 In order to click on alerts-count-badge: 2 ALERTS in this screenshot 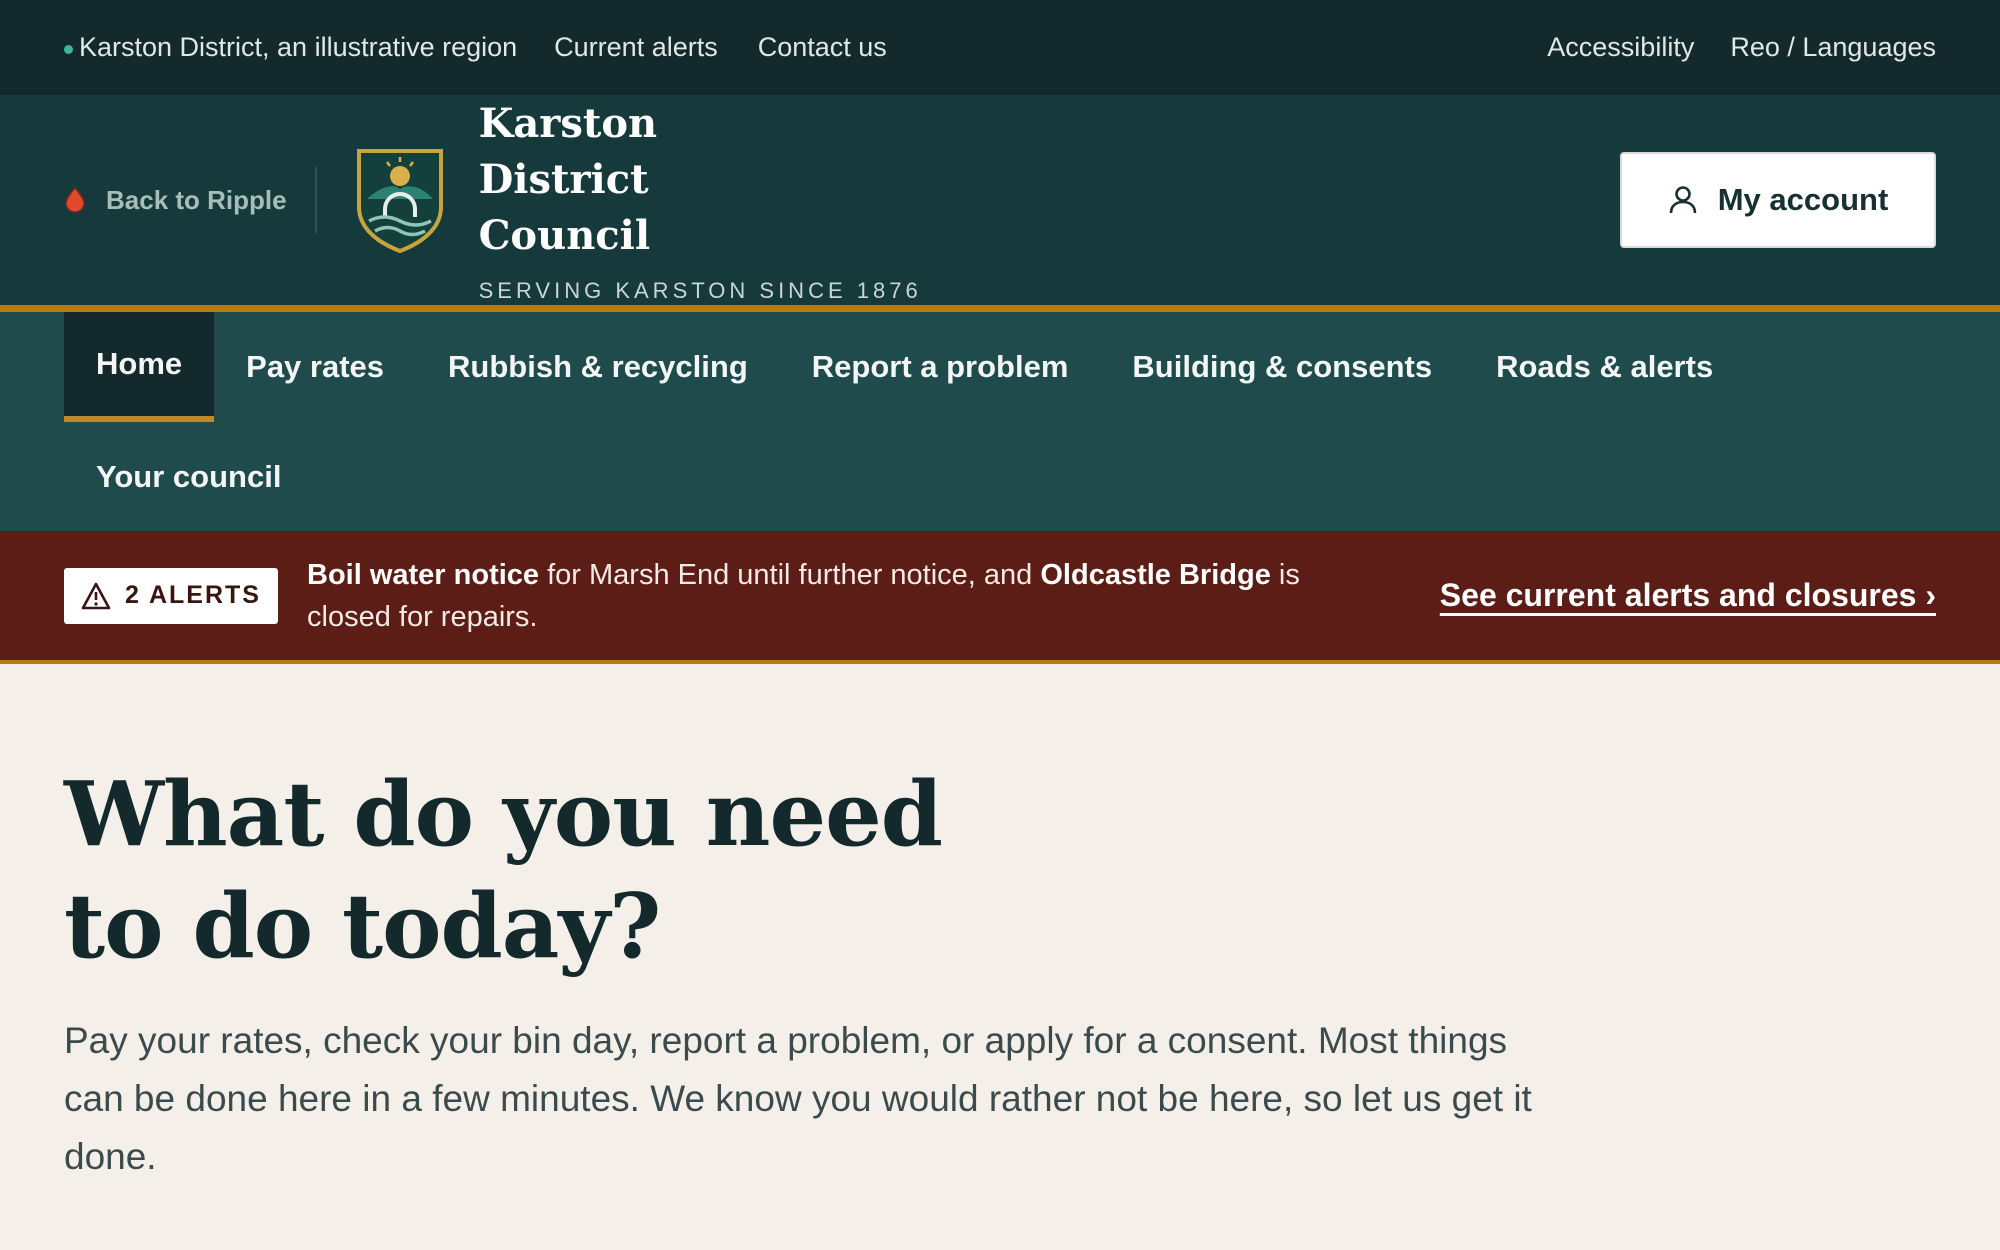, I will do `click(171, 595)`.